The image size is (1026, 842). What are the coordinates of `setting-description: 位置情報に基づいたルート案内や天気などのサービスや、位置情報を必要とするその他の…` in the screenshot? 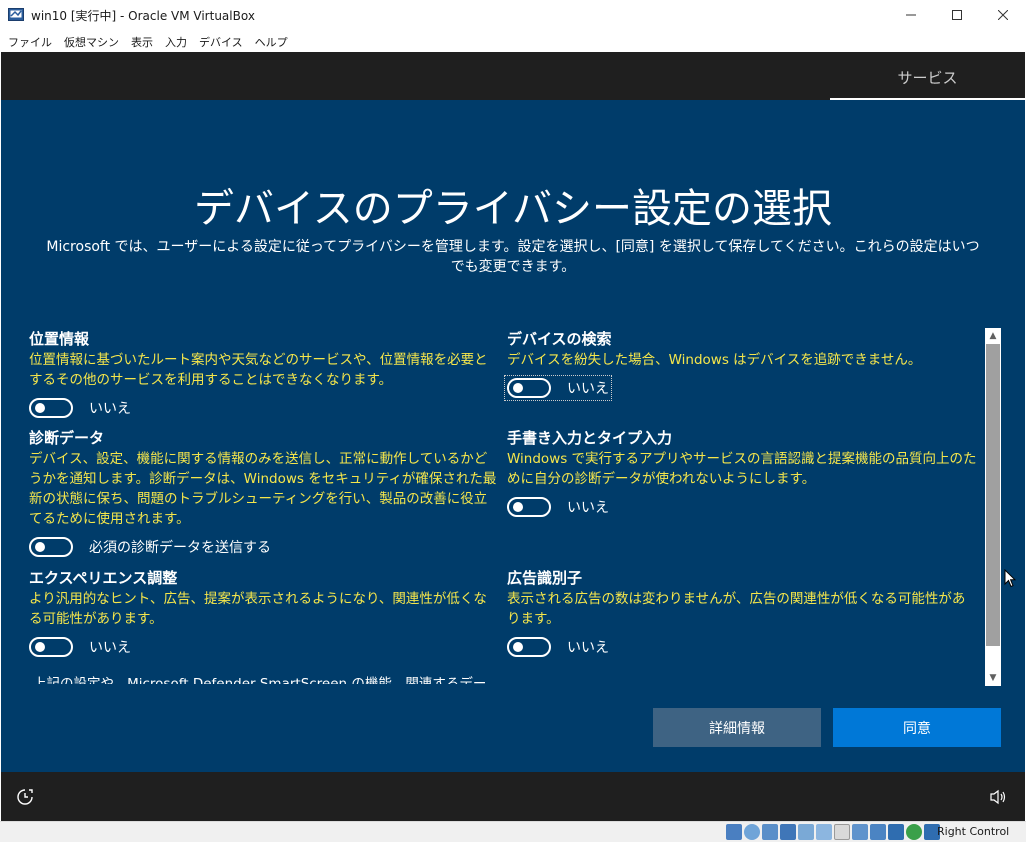 It's located at (258, 370).